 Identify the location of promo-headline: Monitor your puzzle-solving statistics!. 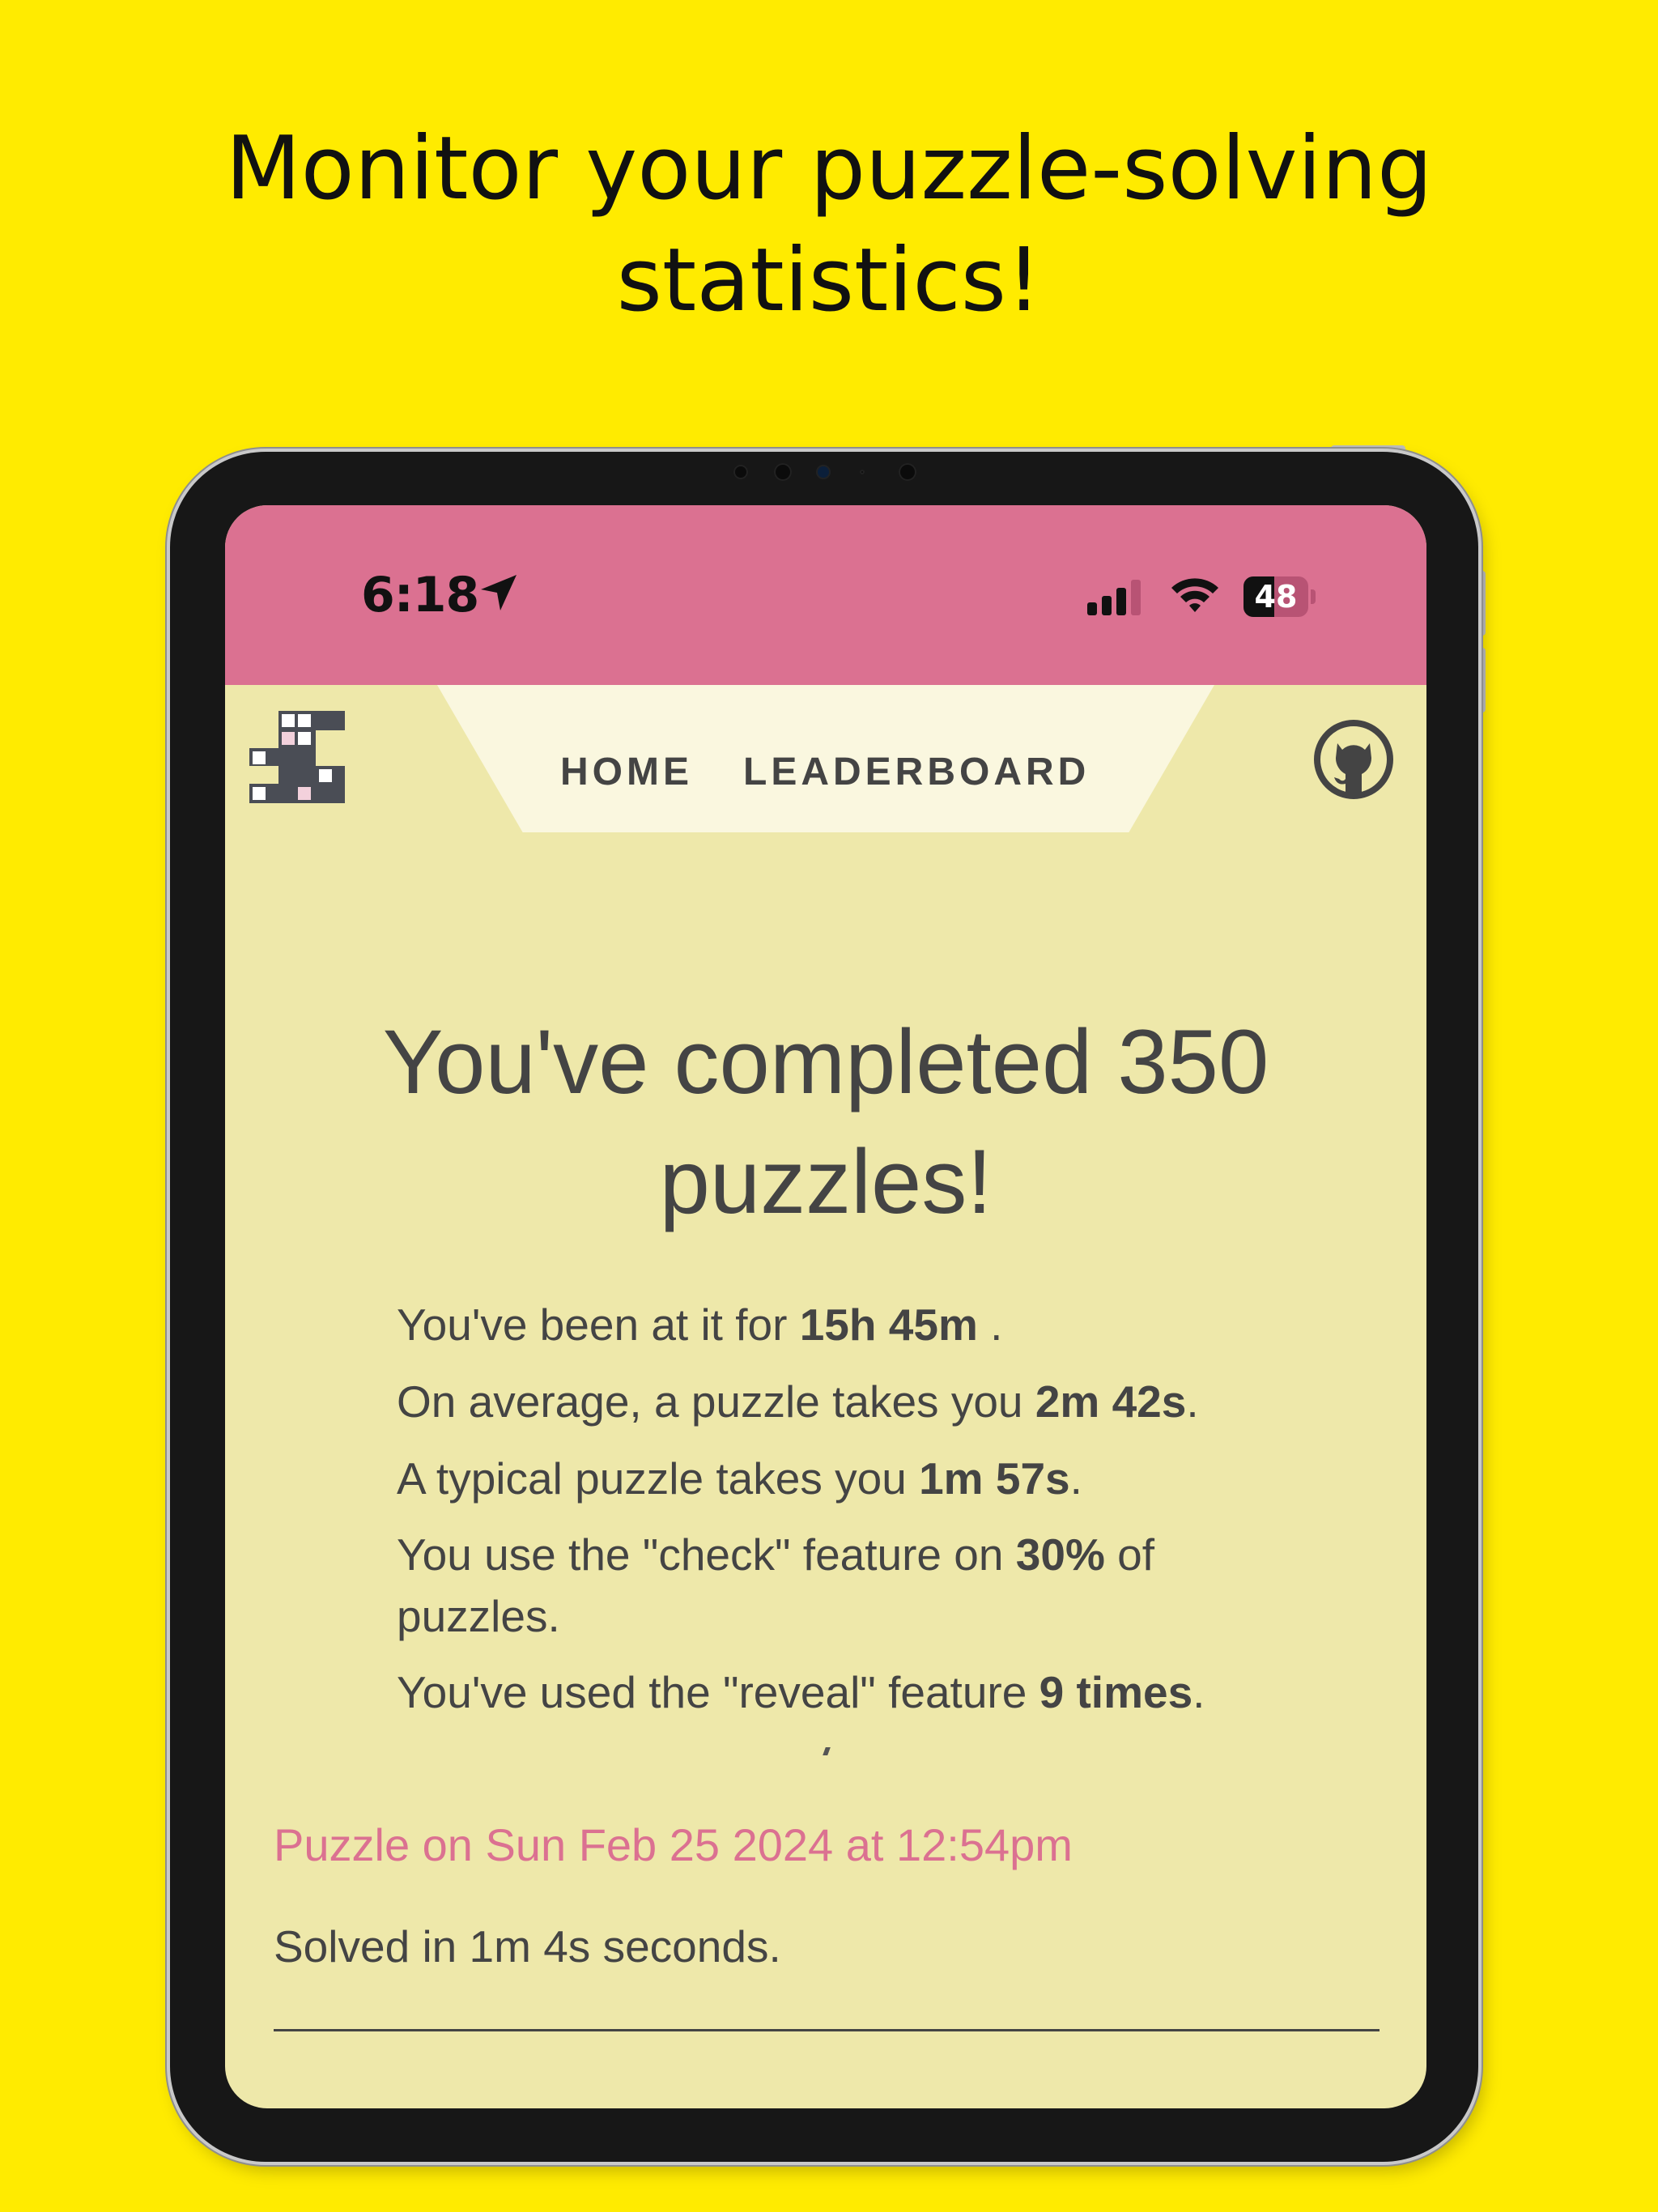
(829, 225).